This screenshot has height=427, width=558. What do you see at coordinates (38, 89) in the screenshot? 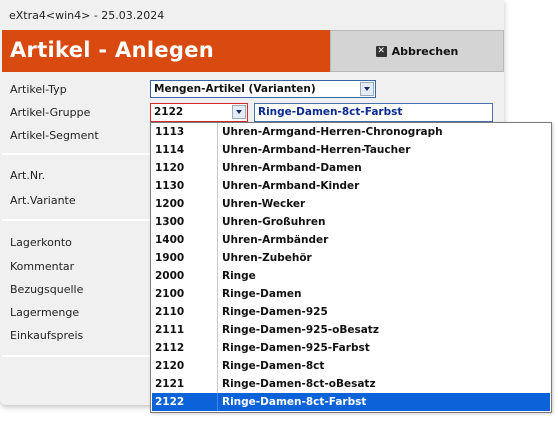
I see `artikel-typ-label: Artikel-Typ` at bounding box center [38, 89].